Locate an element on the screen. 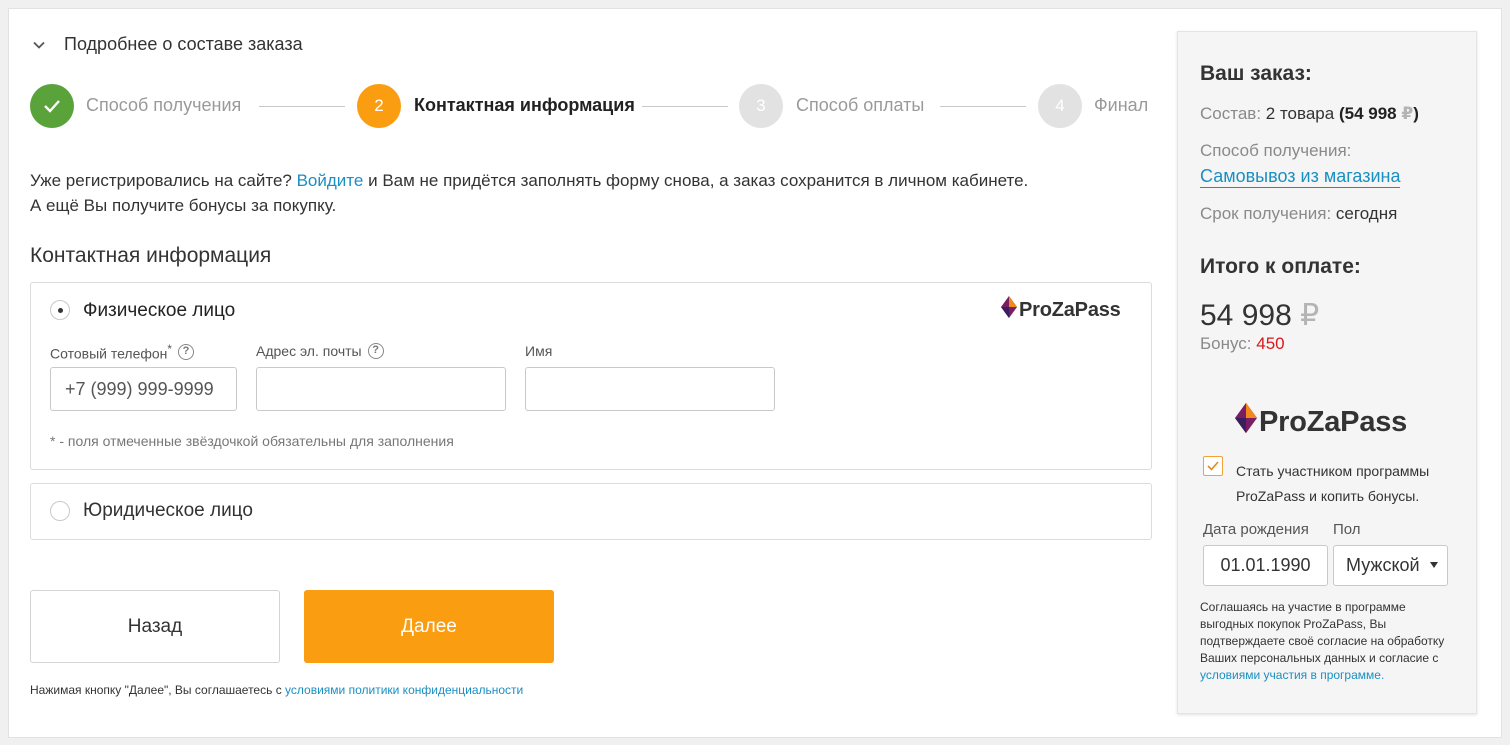  pickup-label: Способ получения: is located at coordinates (1276, 150).